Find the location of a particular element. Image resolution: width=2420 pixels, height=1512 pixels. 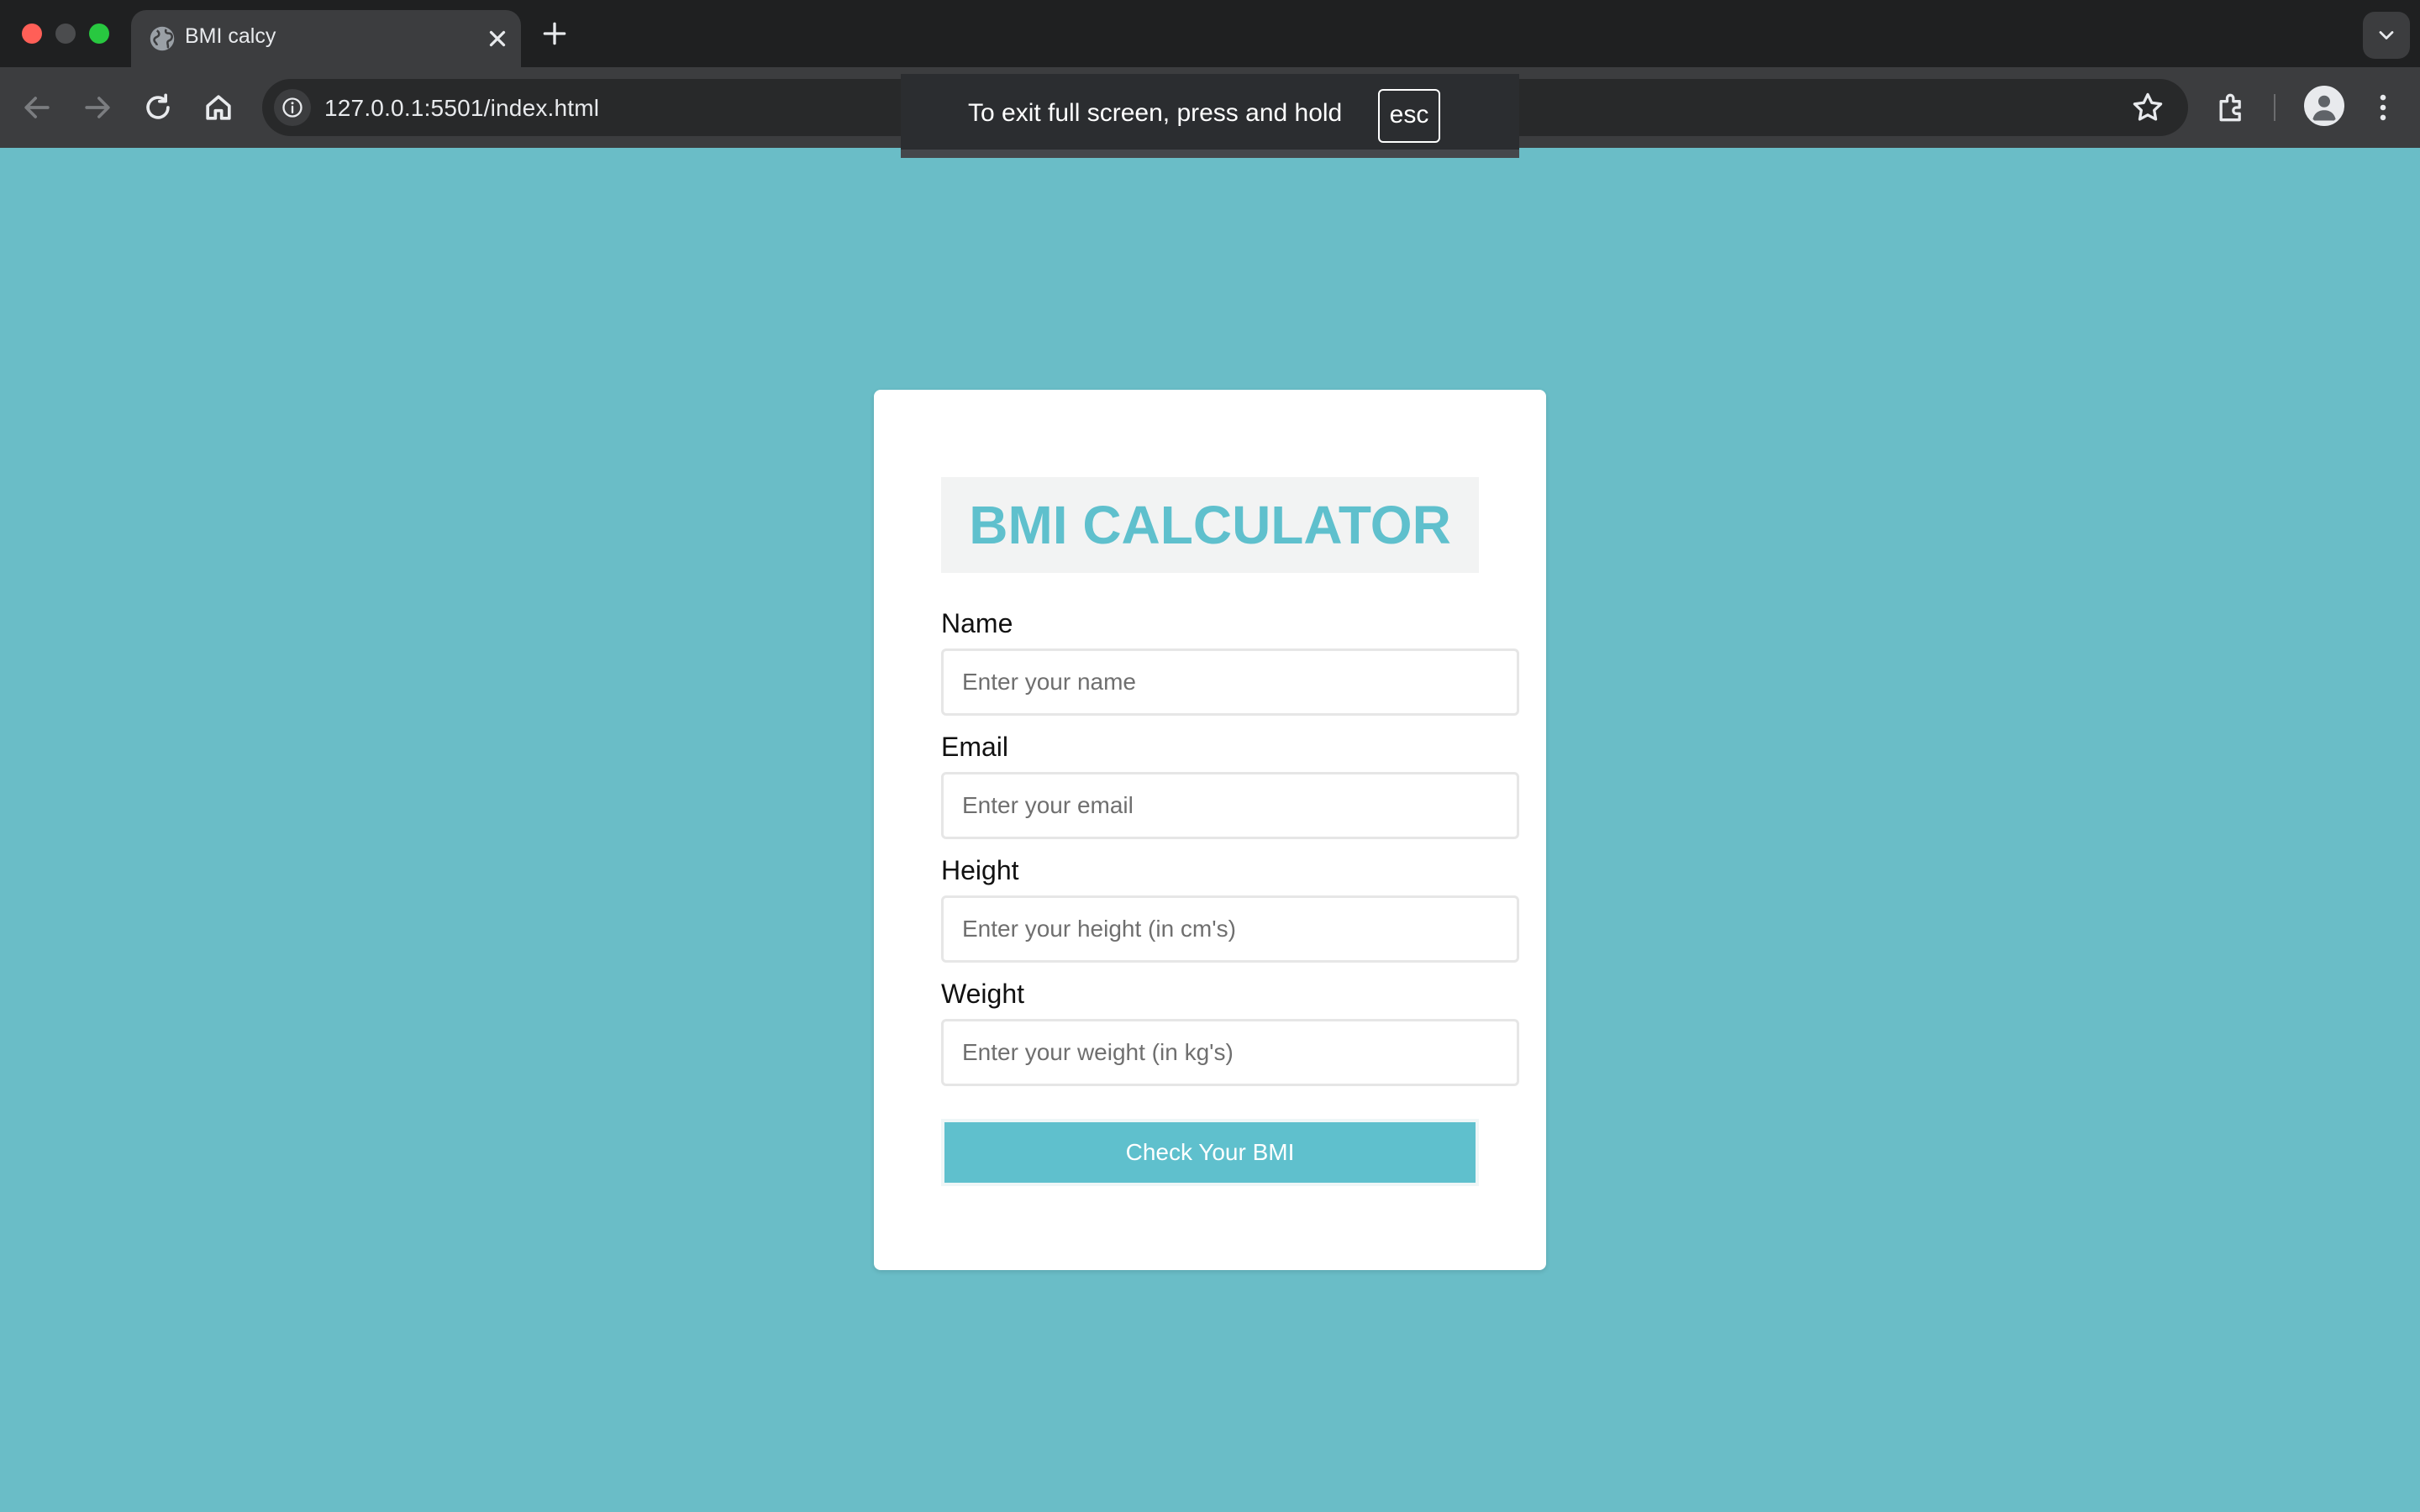

fullscreen-notification: To exit full screen, press and hold esc is located at coordinates (1210, 116).